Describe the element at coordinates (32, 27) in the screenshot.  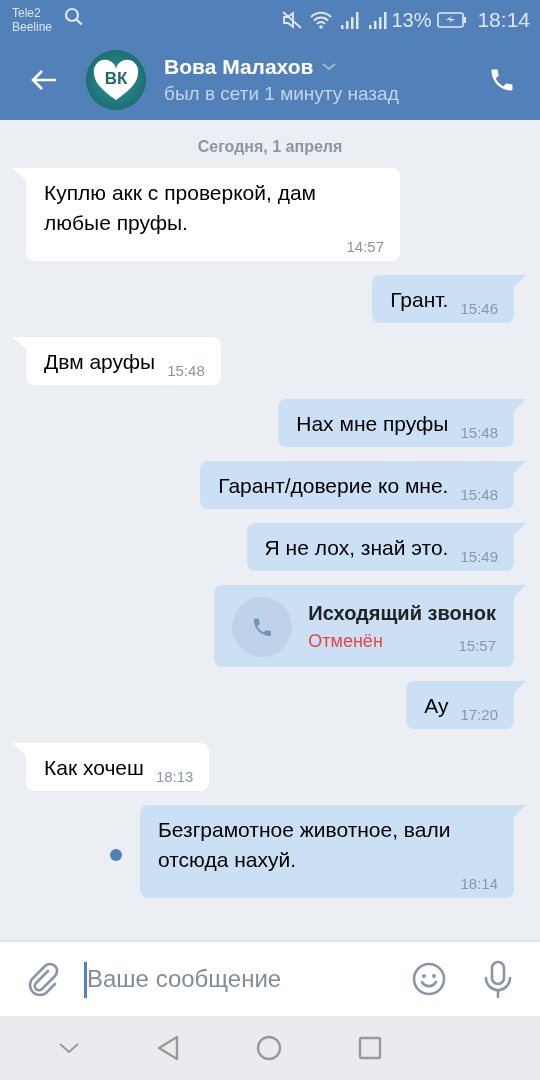
I see `carrier-name: Beeline` at that location.